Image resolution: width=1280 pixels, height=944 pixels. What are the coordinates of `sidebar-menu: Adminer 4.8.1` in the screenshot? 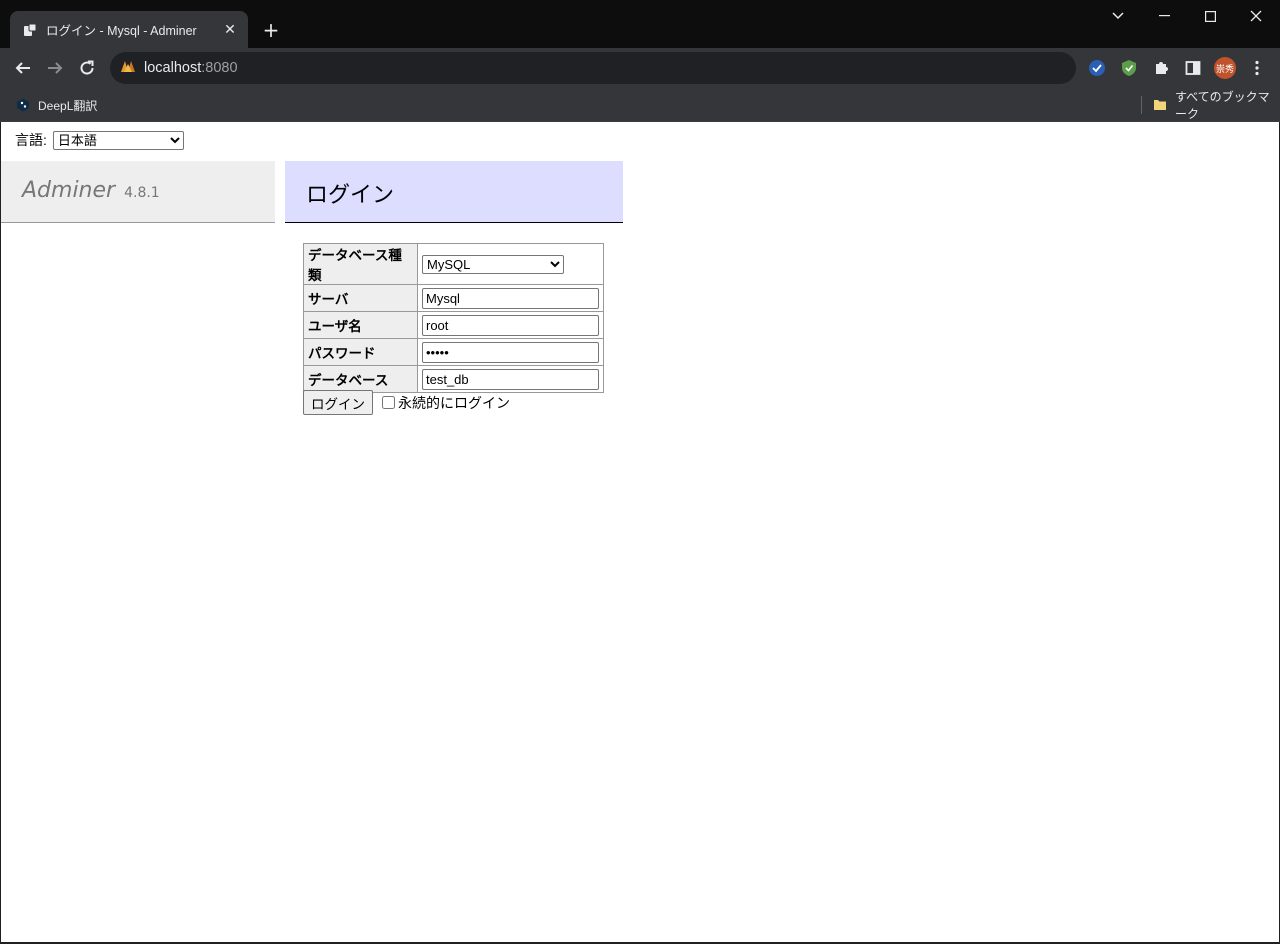 It's located at (138, 192).